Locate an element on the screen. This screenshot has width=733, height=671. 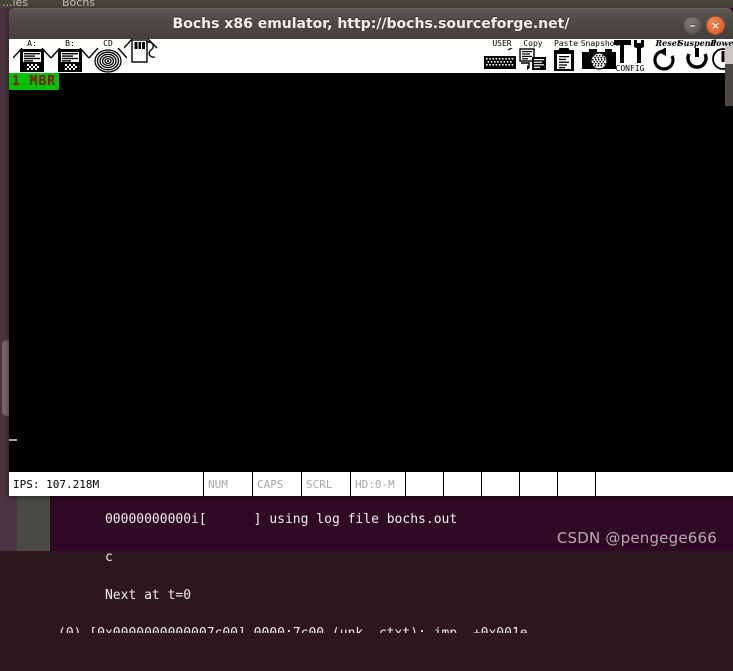
close-icon: × is located at coordinates (715, 25).